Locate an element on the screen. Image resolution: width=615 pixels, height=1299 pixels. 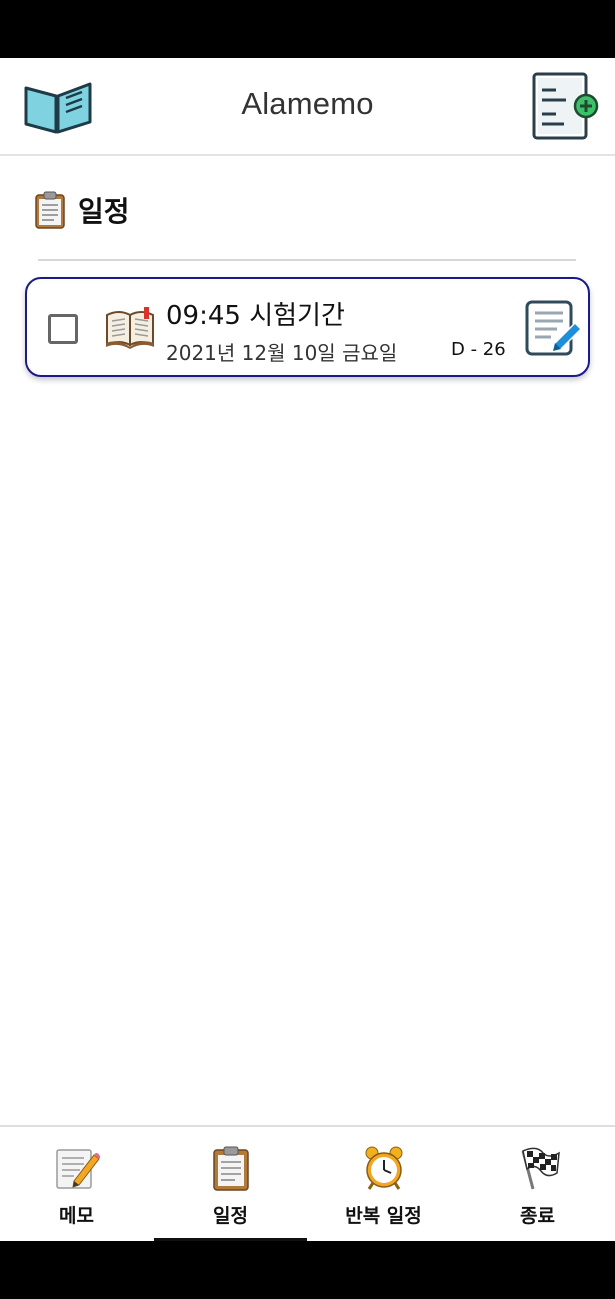
memo-pencil-icon is located at coordinates (77, 1169).